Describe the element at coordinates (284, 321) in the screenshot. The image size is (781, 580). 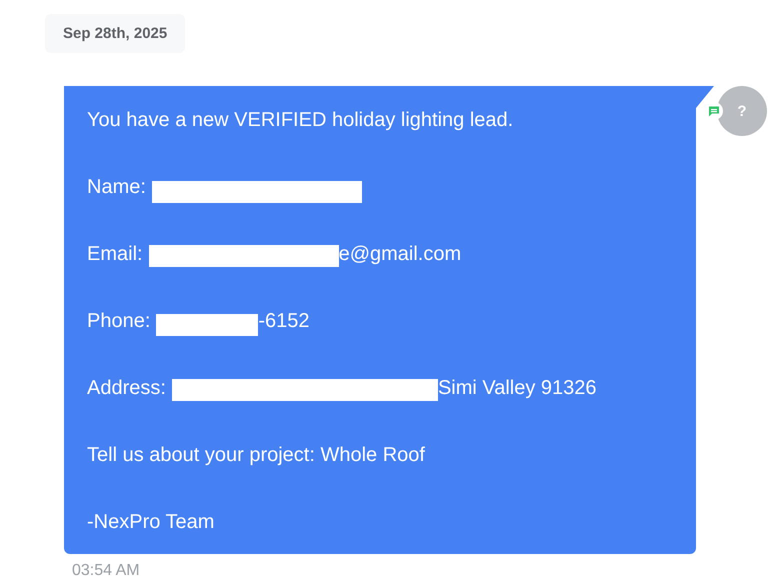
I see `field-value: -6152` at that location.